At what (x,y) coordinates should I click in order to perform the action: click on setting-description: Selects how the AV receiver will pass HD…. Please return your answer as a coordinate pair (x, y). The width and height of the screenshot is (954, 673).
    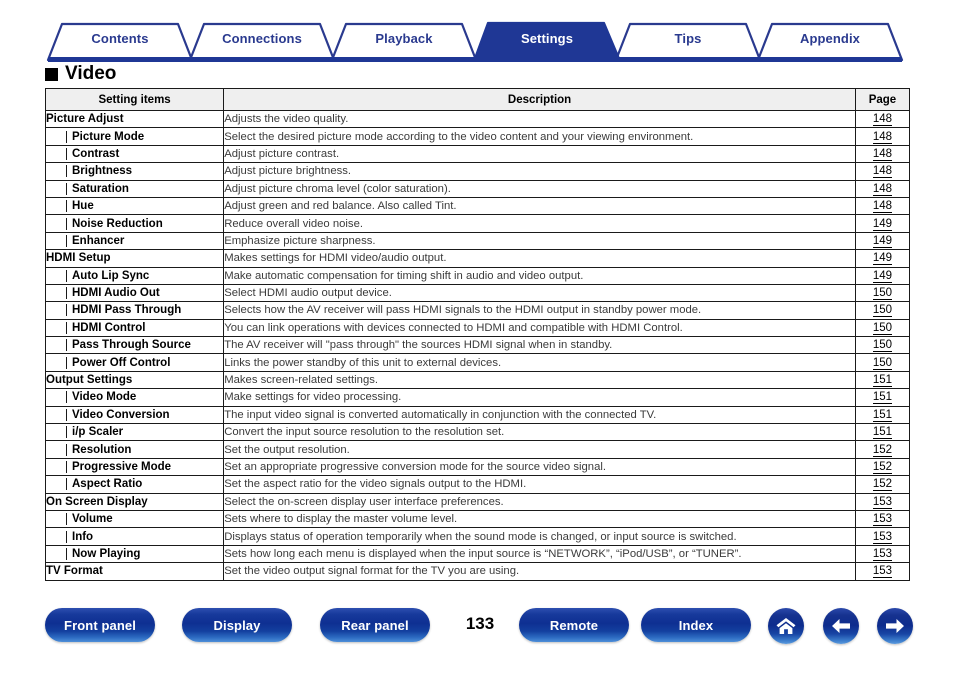
    Looking at the image, I should click on (539, 310).